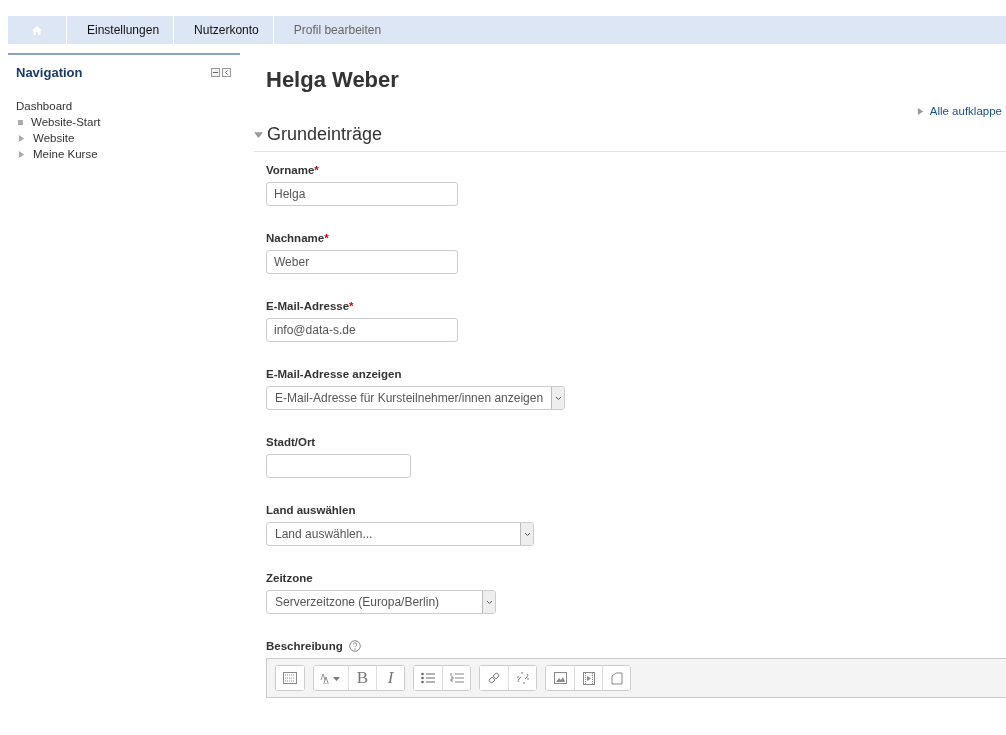 The height and width of the screenshot is (735, 1006). I want to click on breadcrumb-link: Einstellungen, so click(124, 30).